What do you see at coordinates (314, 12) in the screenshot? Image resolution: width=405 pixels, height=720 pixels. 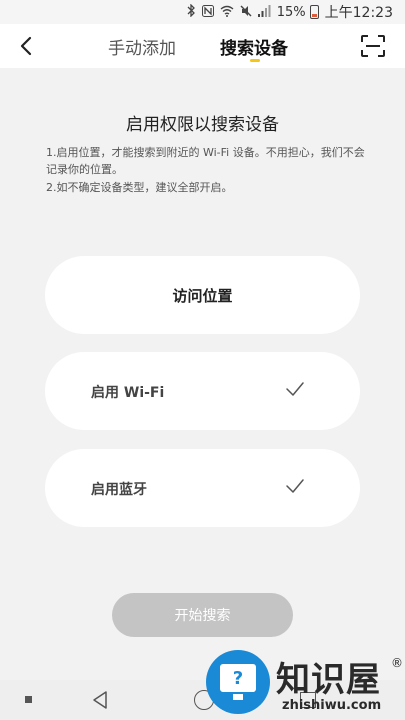 I see `battery-icon` at bounding box center [314, 12].